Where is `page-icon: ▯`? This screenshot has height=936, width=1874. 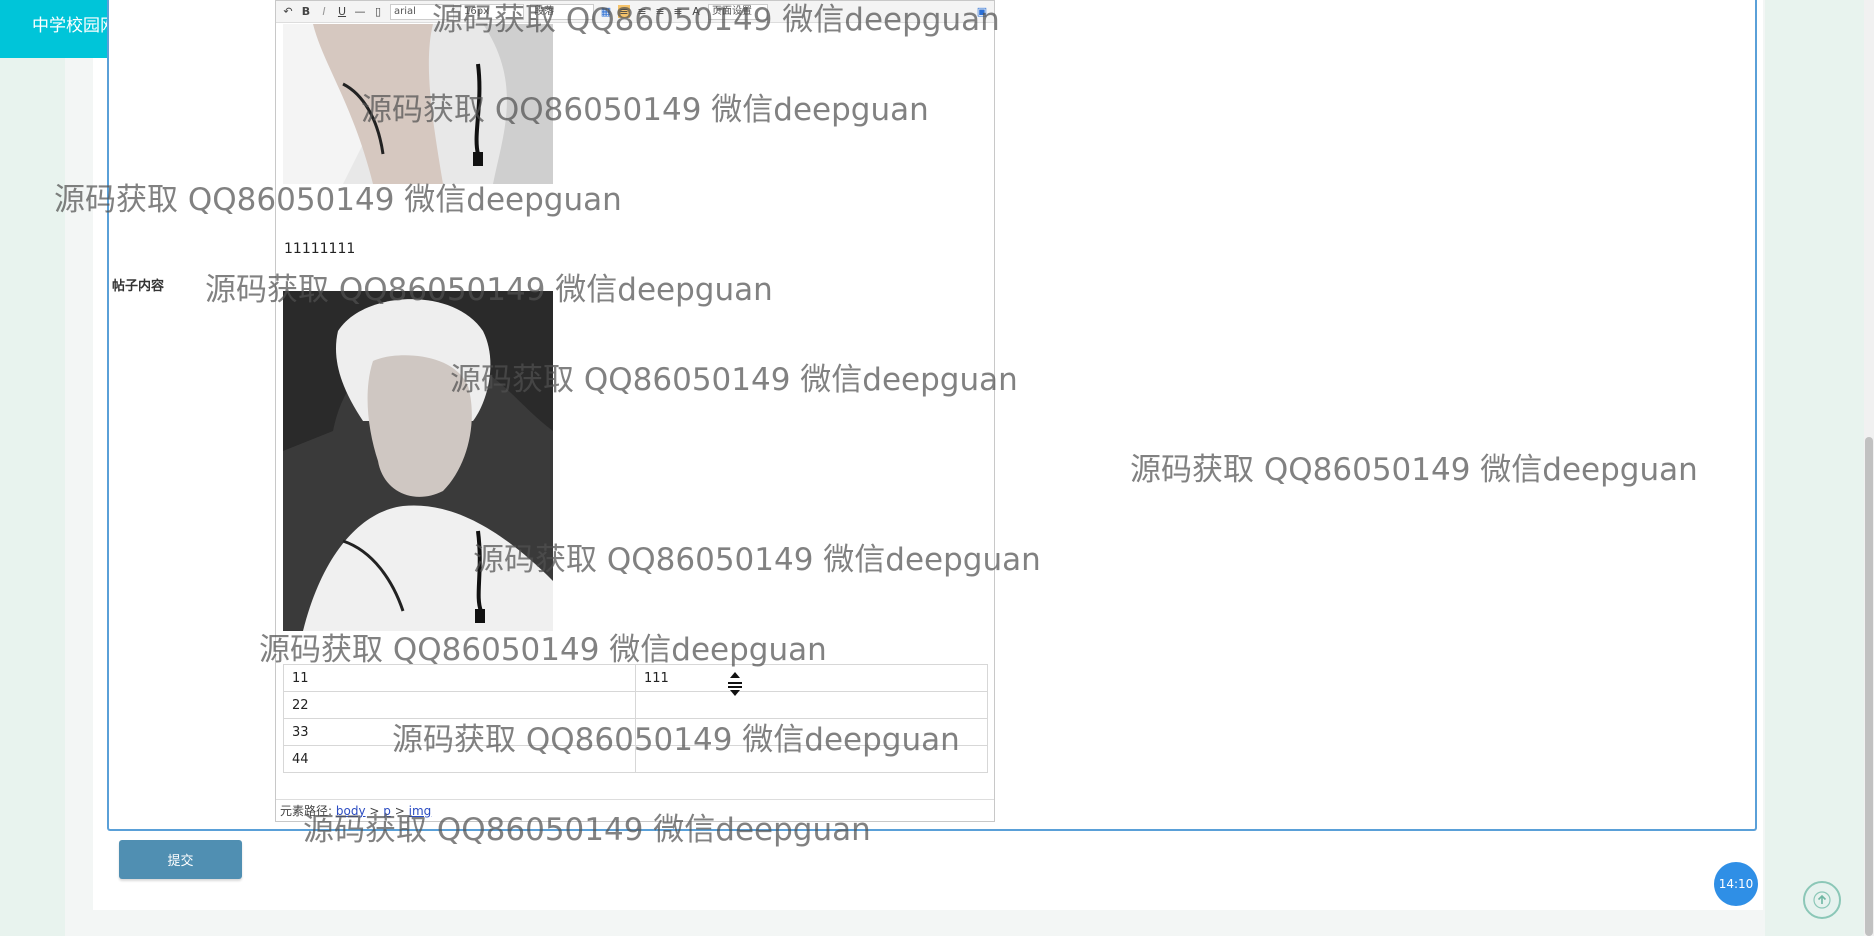
page-icon: ▯ is located at coordinates (378, 11).